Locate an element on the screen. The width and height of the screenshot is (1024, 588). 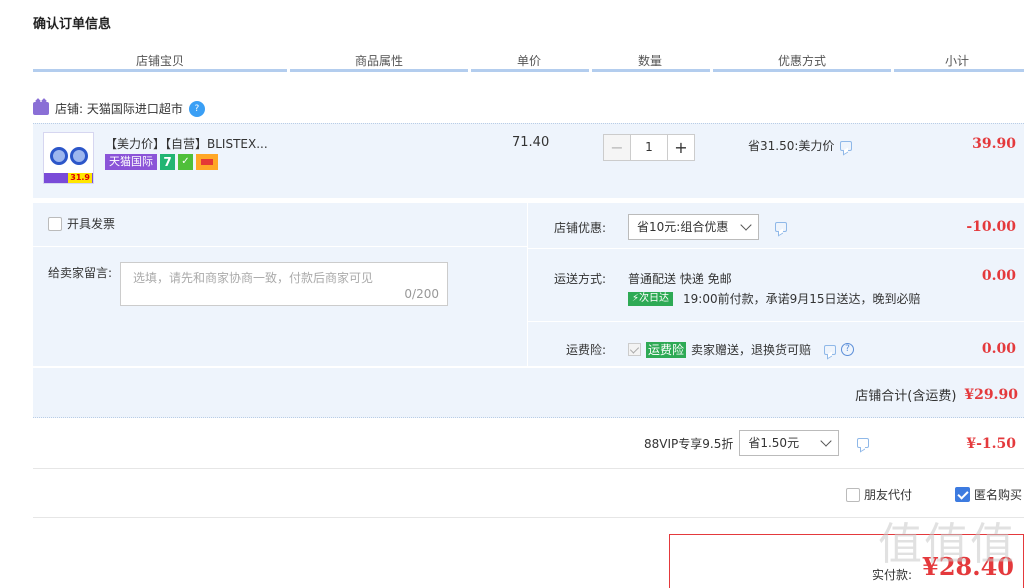
seven-day-return-icon: 7 is located at coordinates (167, 162).